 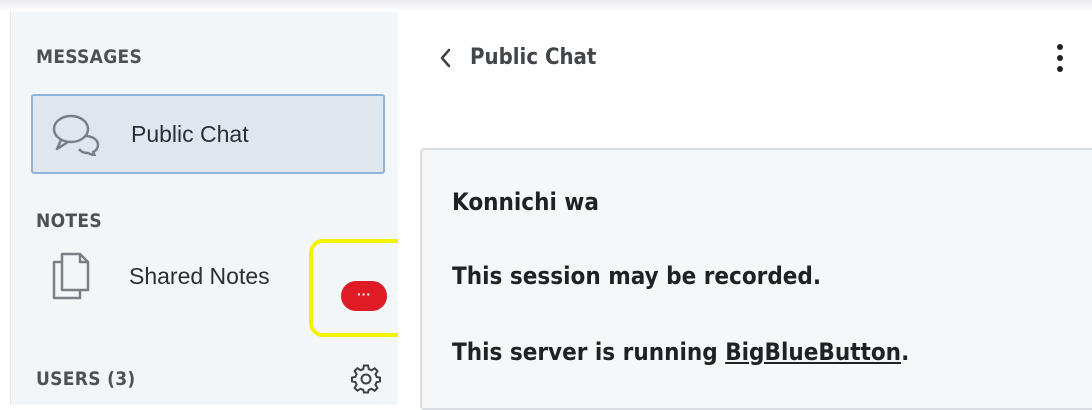 What do you see at coordinates (76, 135) in the screenshot?
I see `chat-bubbles-icon` at bounding box center [76, 135].